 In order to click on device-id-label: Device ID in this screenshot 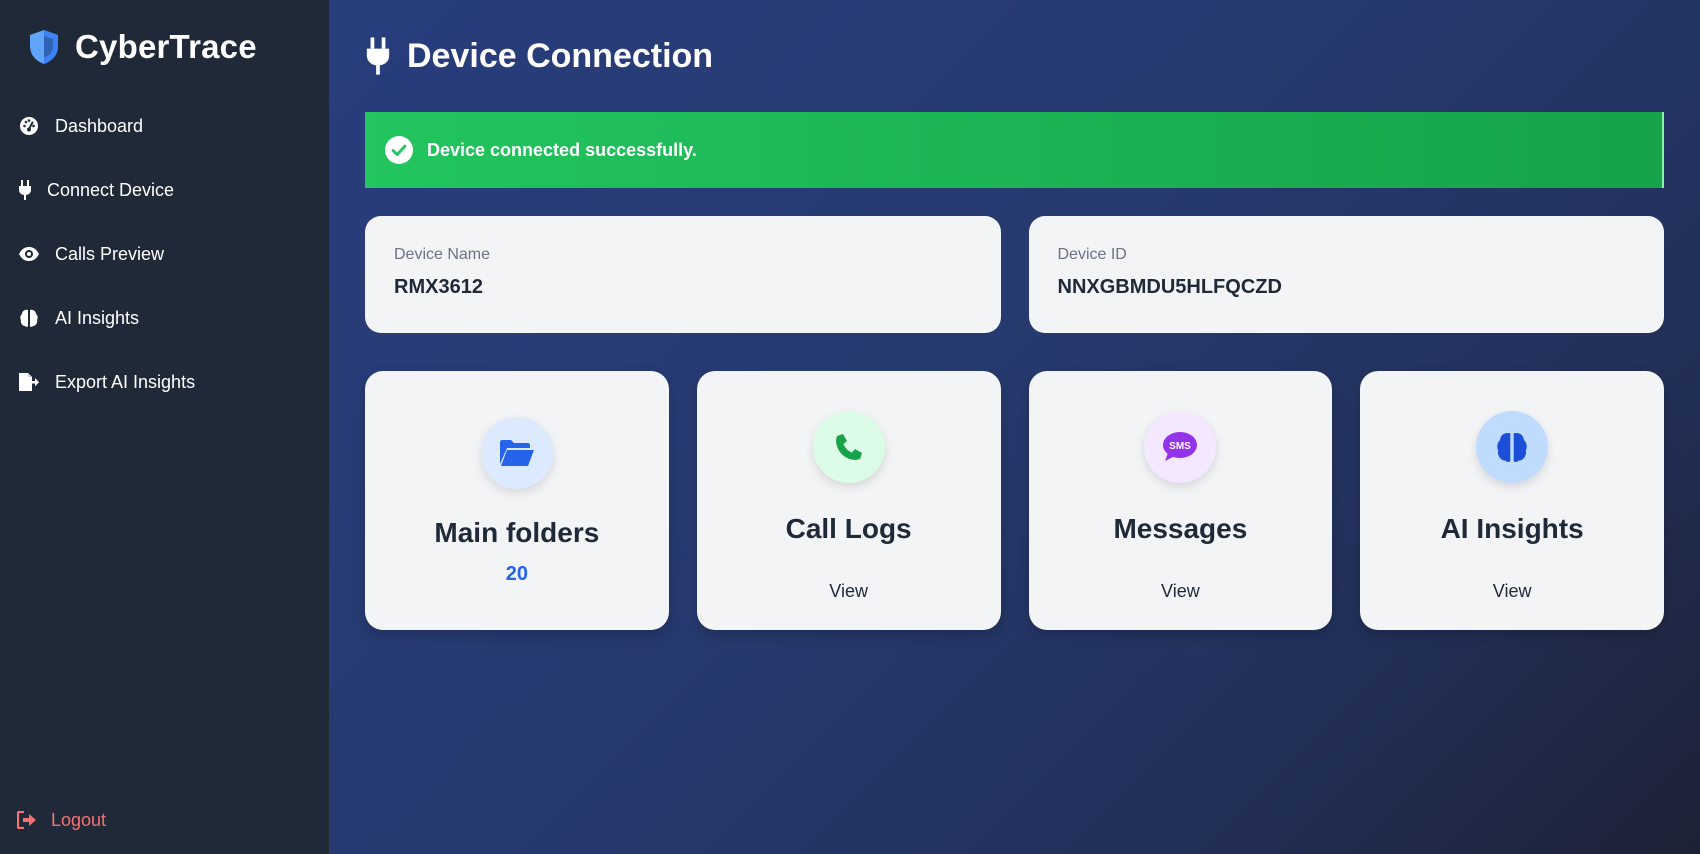, I will do `click(1092, 254)`.